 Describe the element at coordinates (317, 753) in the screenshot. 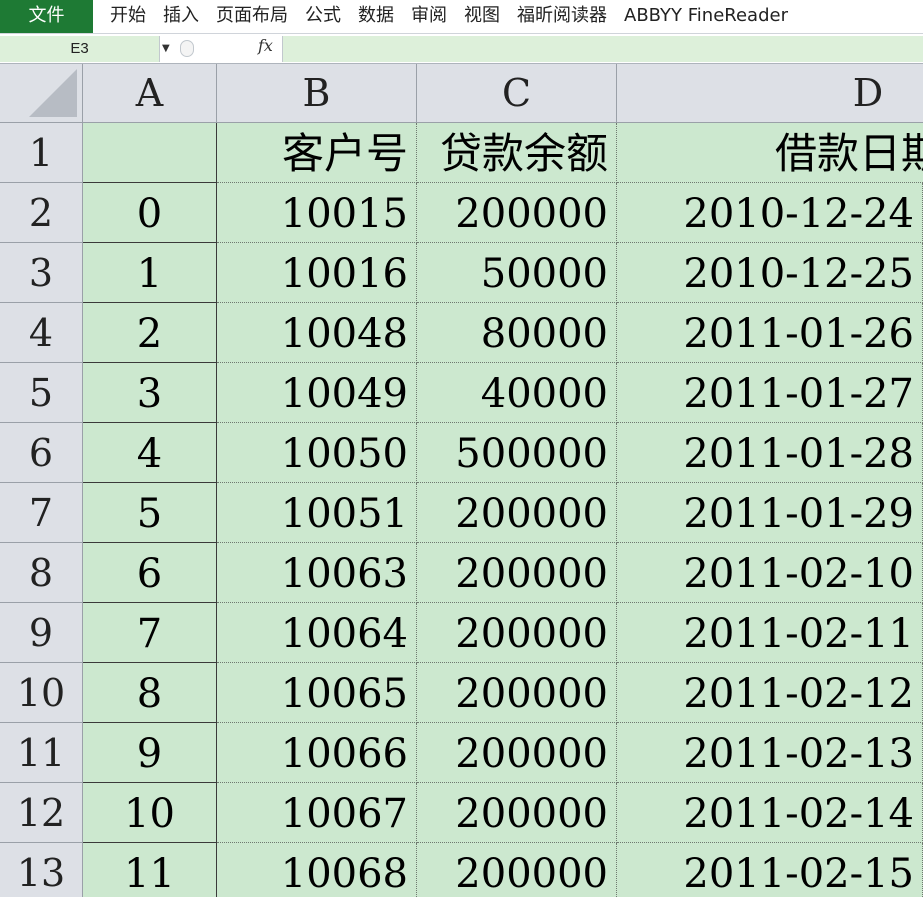

I see `cell-b: 10066` at that location.